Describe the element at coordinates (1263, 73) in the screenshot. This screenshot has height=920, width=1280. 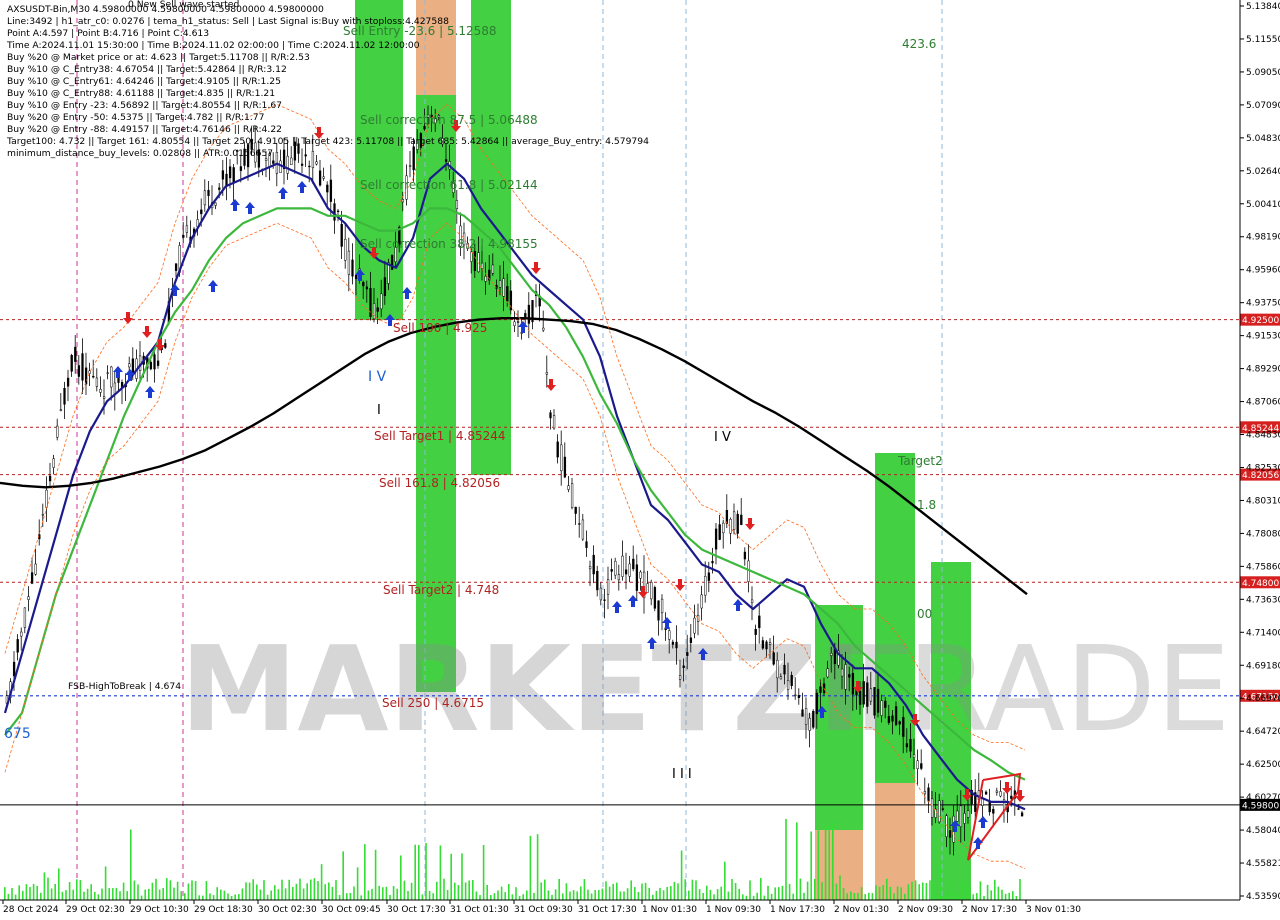
I see `y-tick-label: 5.09050` at that location.